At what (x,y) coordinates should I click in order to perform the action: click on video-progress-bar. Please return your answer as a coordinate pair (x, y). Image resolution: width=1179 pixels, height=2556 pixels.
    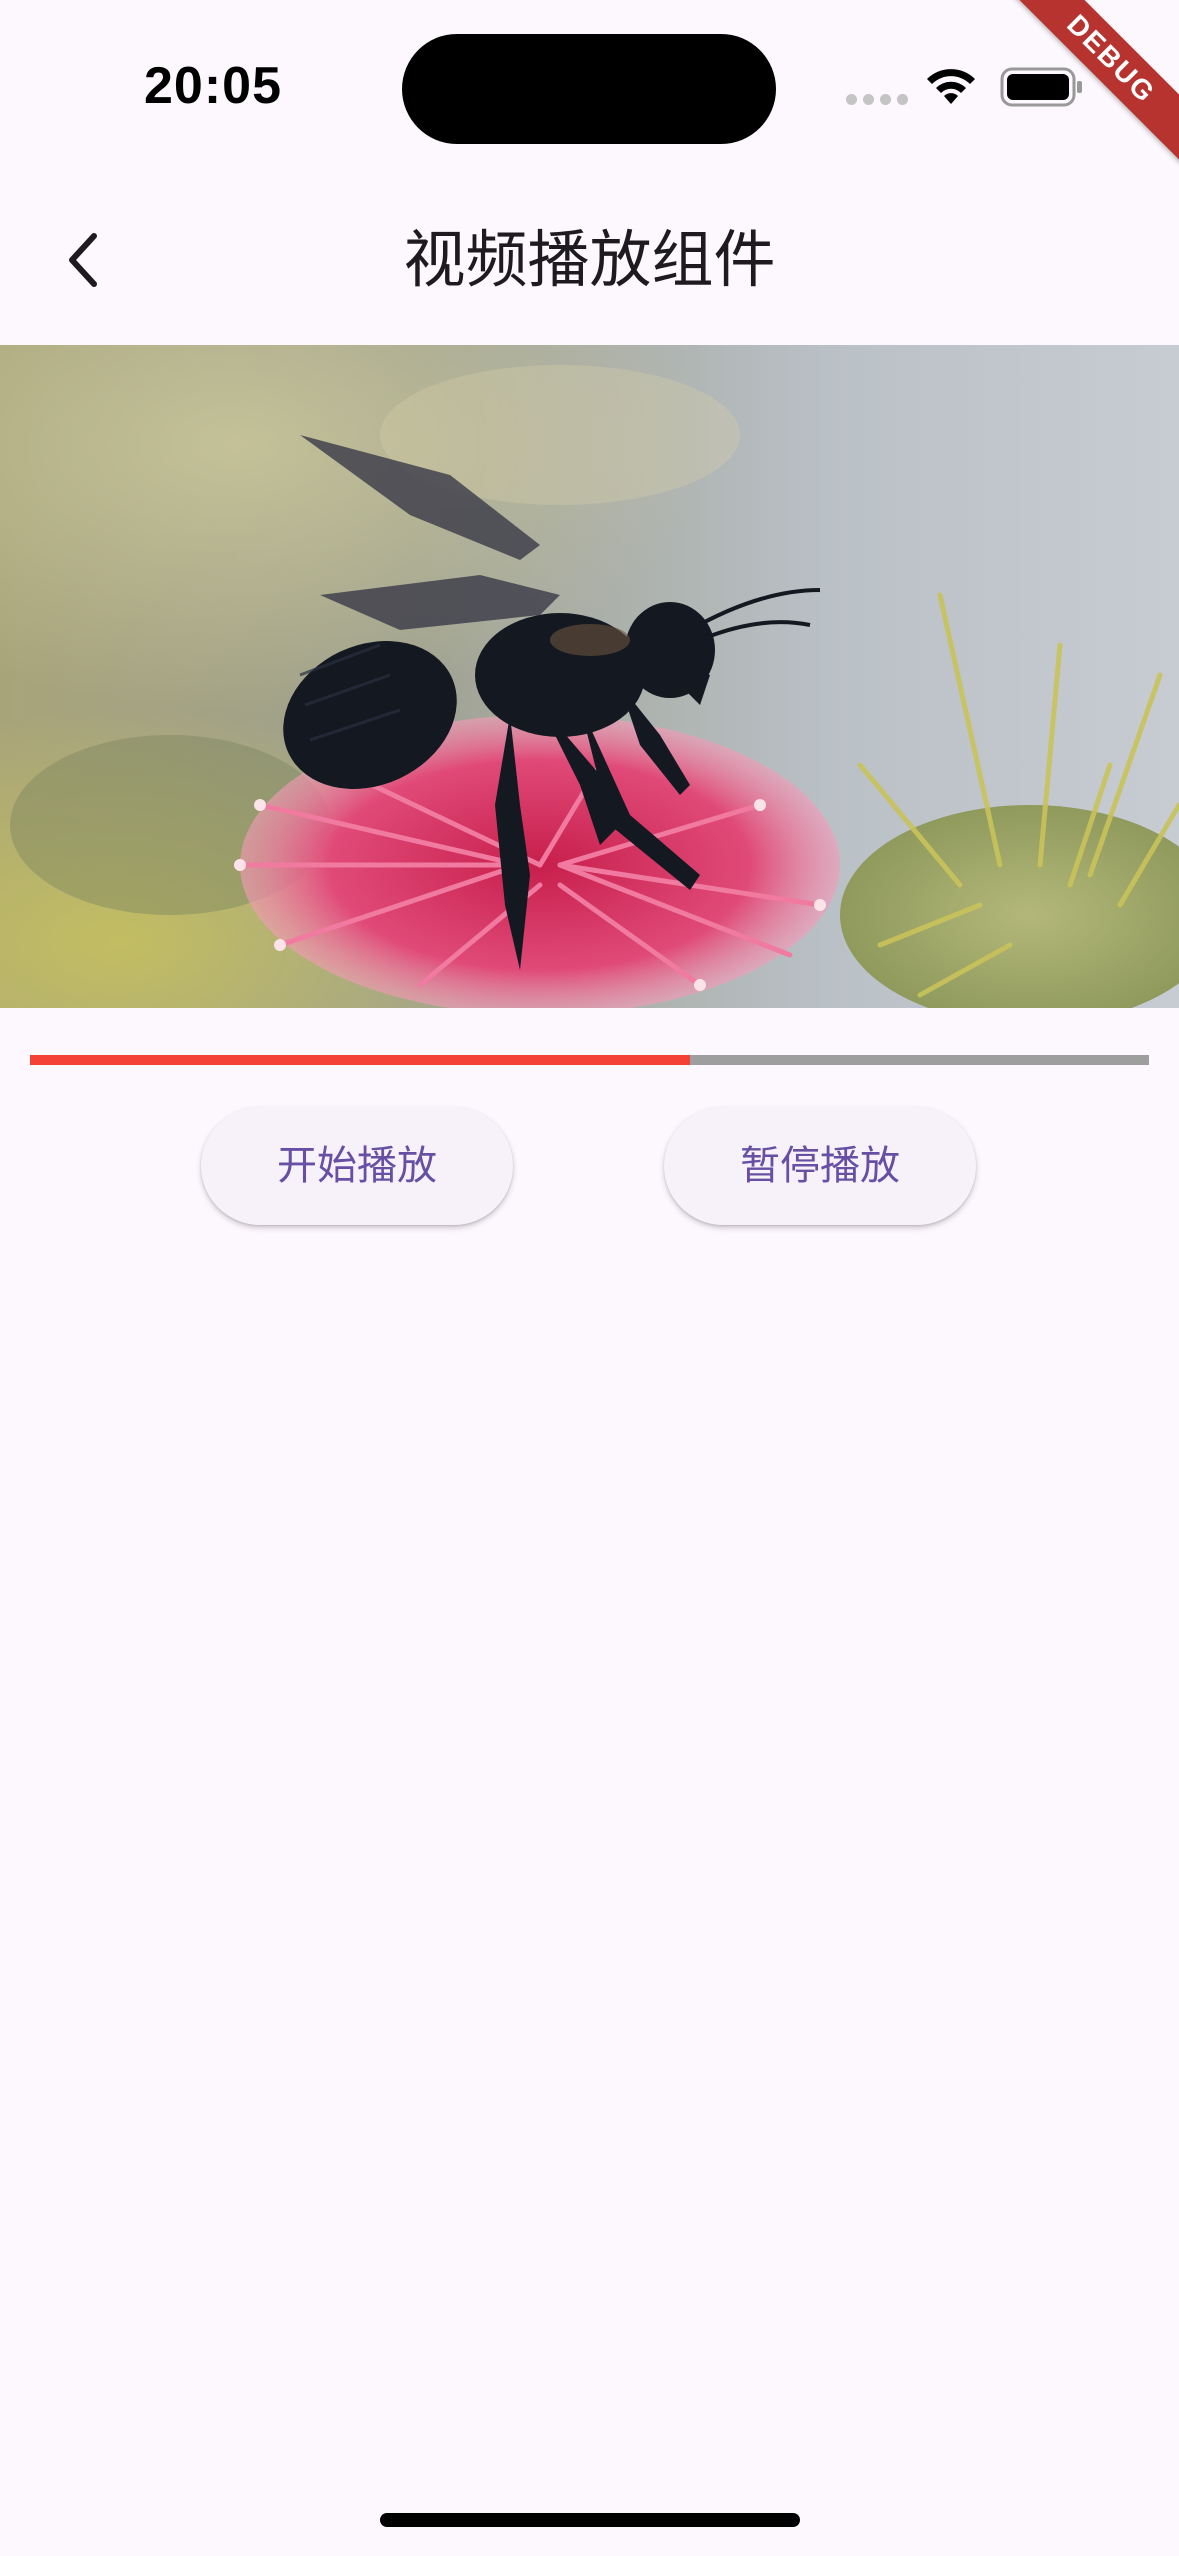
    Looking at the image, I should click on (589, 1060).